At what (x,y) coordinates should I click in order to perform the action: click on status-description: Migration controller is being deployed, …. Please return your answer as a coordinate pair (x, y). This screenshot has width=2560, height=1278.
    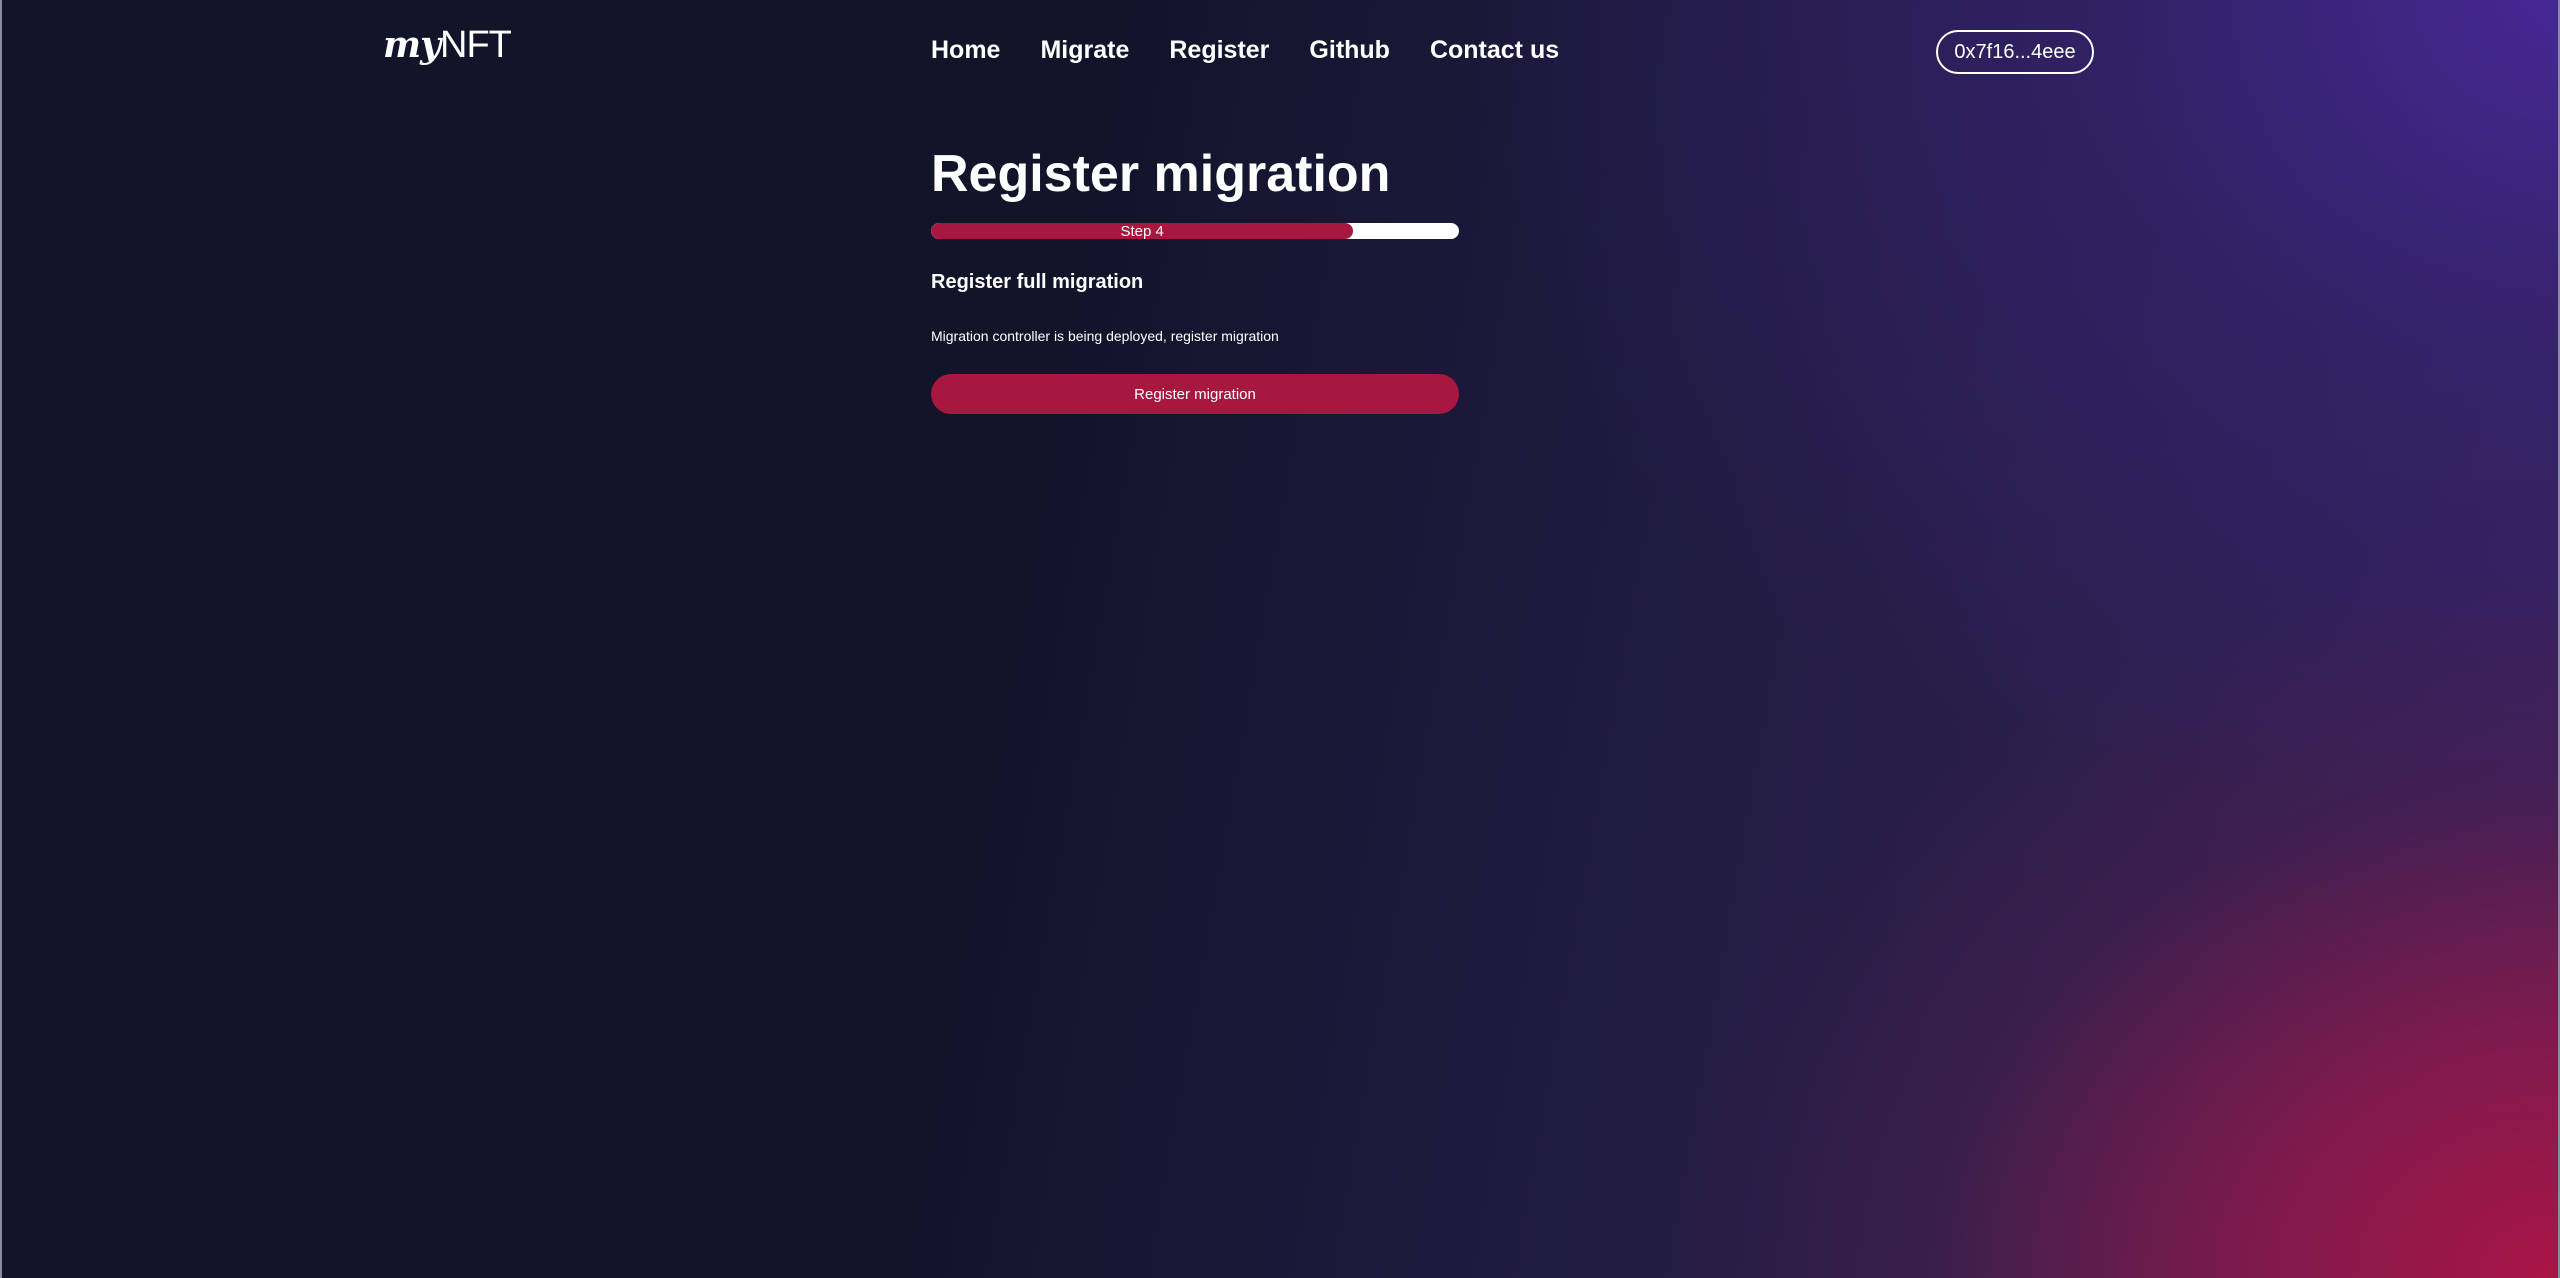
    Looking at the image, I should click on (1105, 336).